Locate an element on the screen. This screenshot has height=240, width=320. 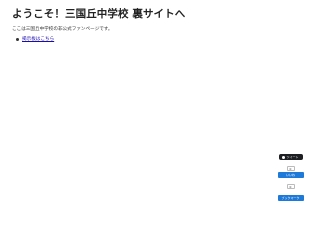
like-count-badge: 0 is located at coordinates (290, 168).